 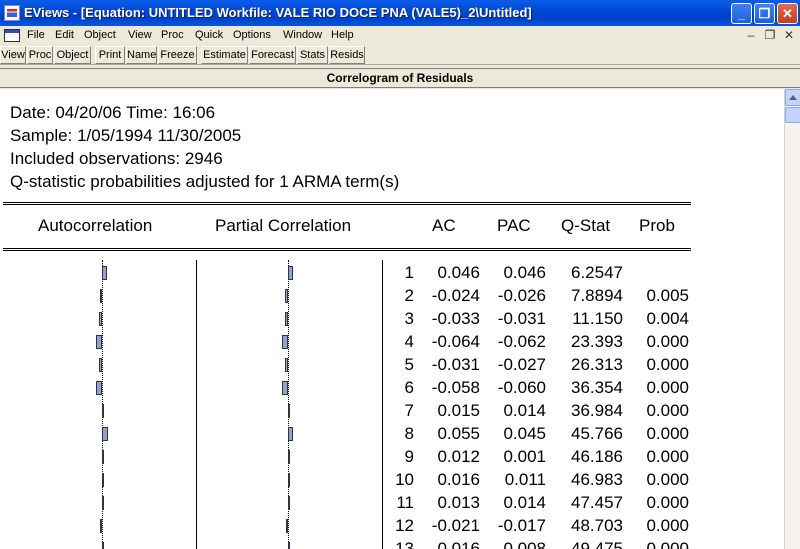 What do you see at coordinates (302, 35) in the screenshot?
I see `menu-window: Window` at bounding box center [302, 35].